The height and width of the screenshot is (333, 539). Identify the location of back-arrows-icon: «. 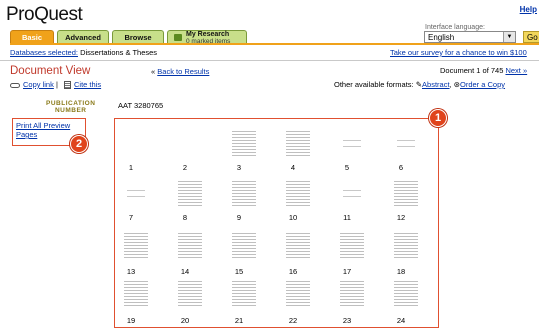
(153, 71).